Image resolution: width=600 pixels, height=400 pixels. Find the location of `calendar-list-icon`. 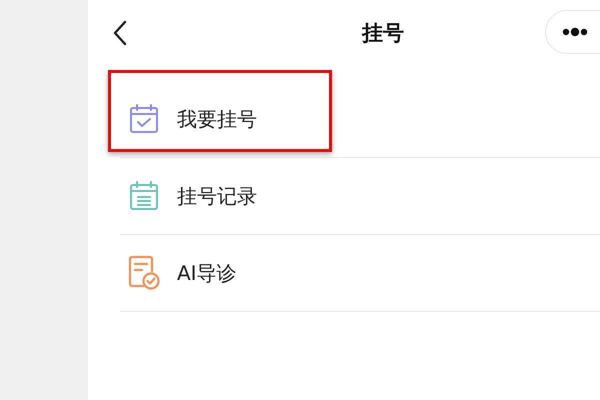

calendar-list-icon is located at coordinates (144, 196).